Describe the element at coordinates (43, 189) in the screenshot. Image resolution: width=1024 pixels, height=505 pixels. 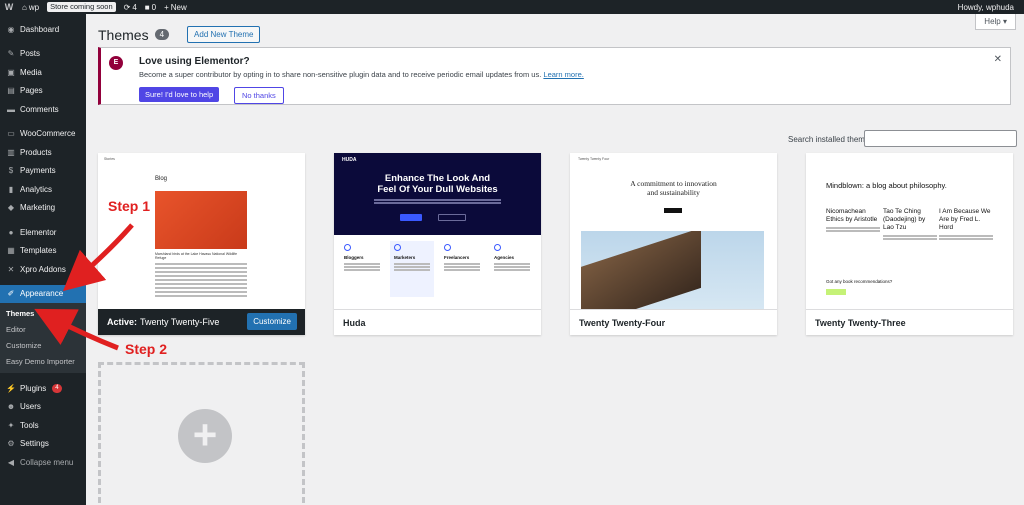
I see `sidebar-item-analytics: ▮ Analytics` at that location.